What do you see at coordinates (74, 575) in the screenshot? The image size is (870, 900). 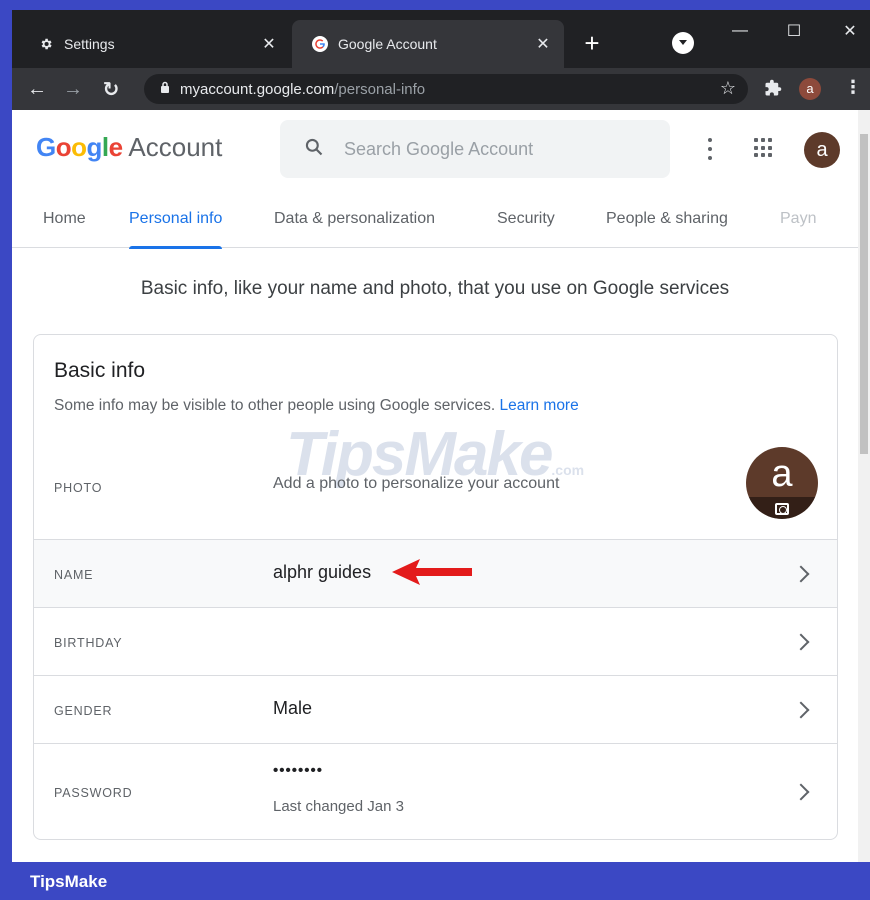 I see `row-label: NAME` at bounding box center [74, 575].